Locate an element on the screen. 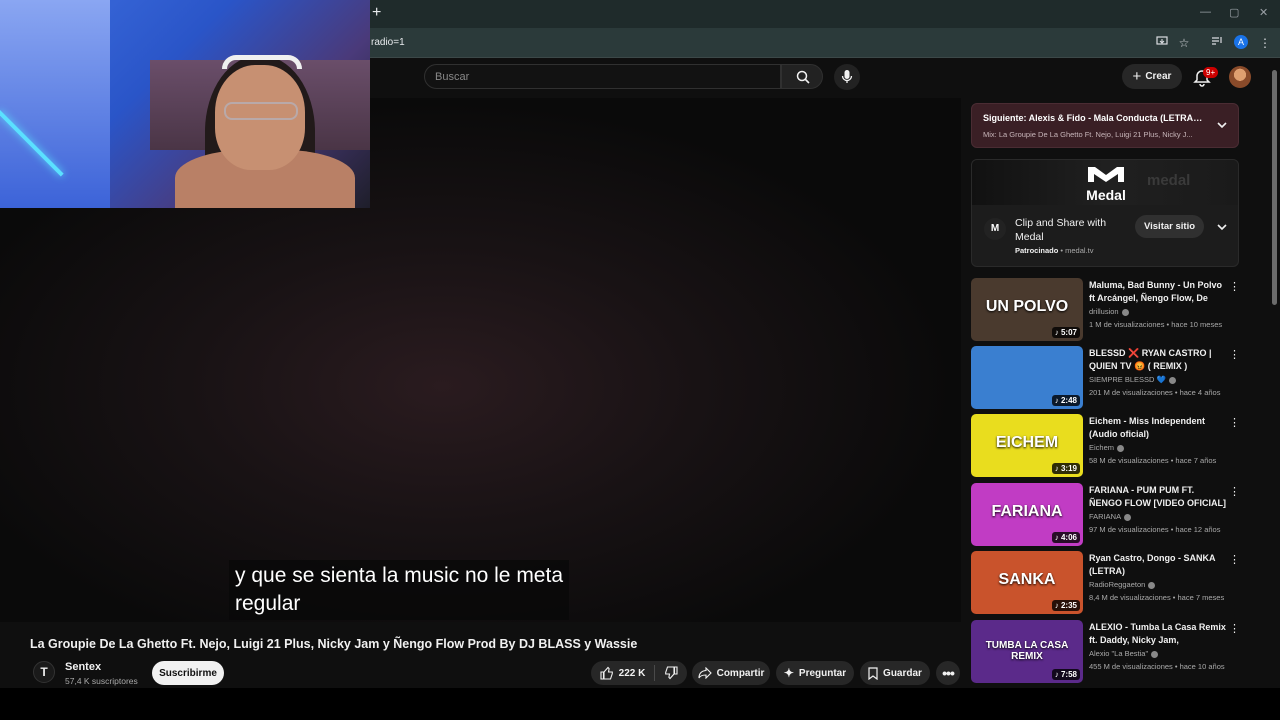 This screenshot has width=1280, height=720. ad-title: Clip and Share with Medal is located at coordinates (1065, 230).